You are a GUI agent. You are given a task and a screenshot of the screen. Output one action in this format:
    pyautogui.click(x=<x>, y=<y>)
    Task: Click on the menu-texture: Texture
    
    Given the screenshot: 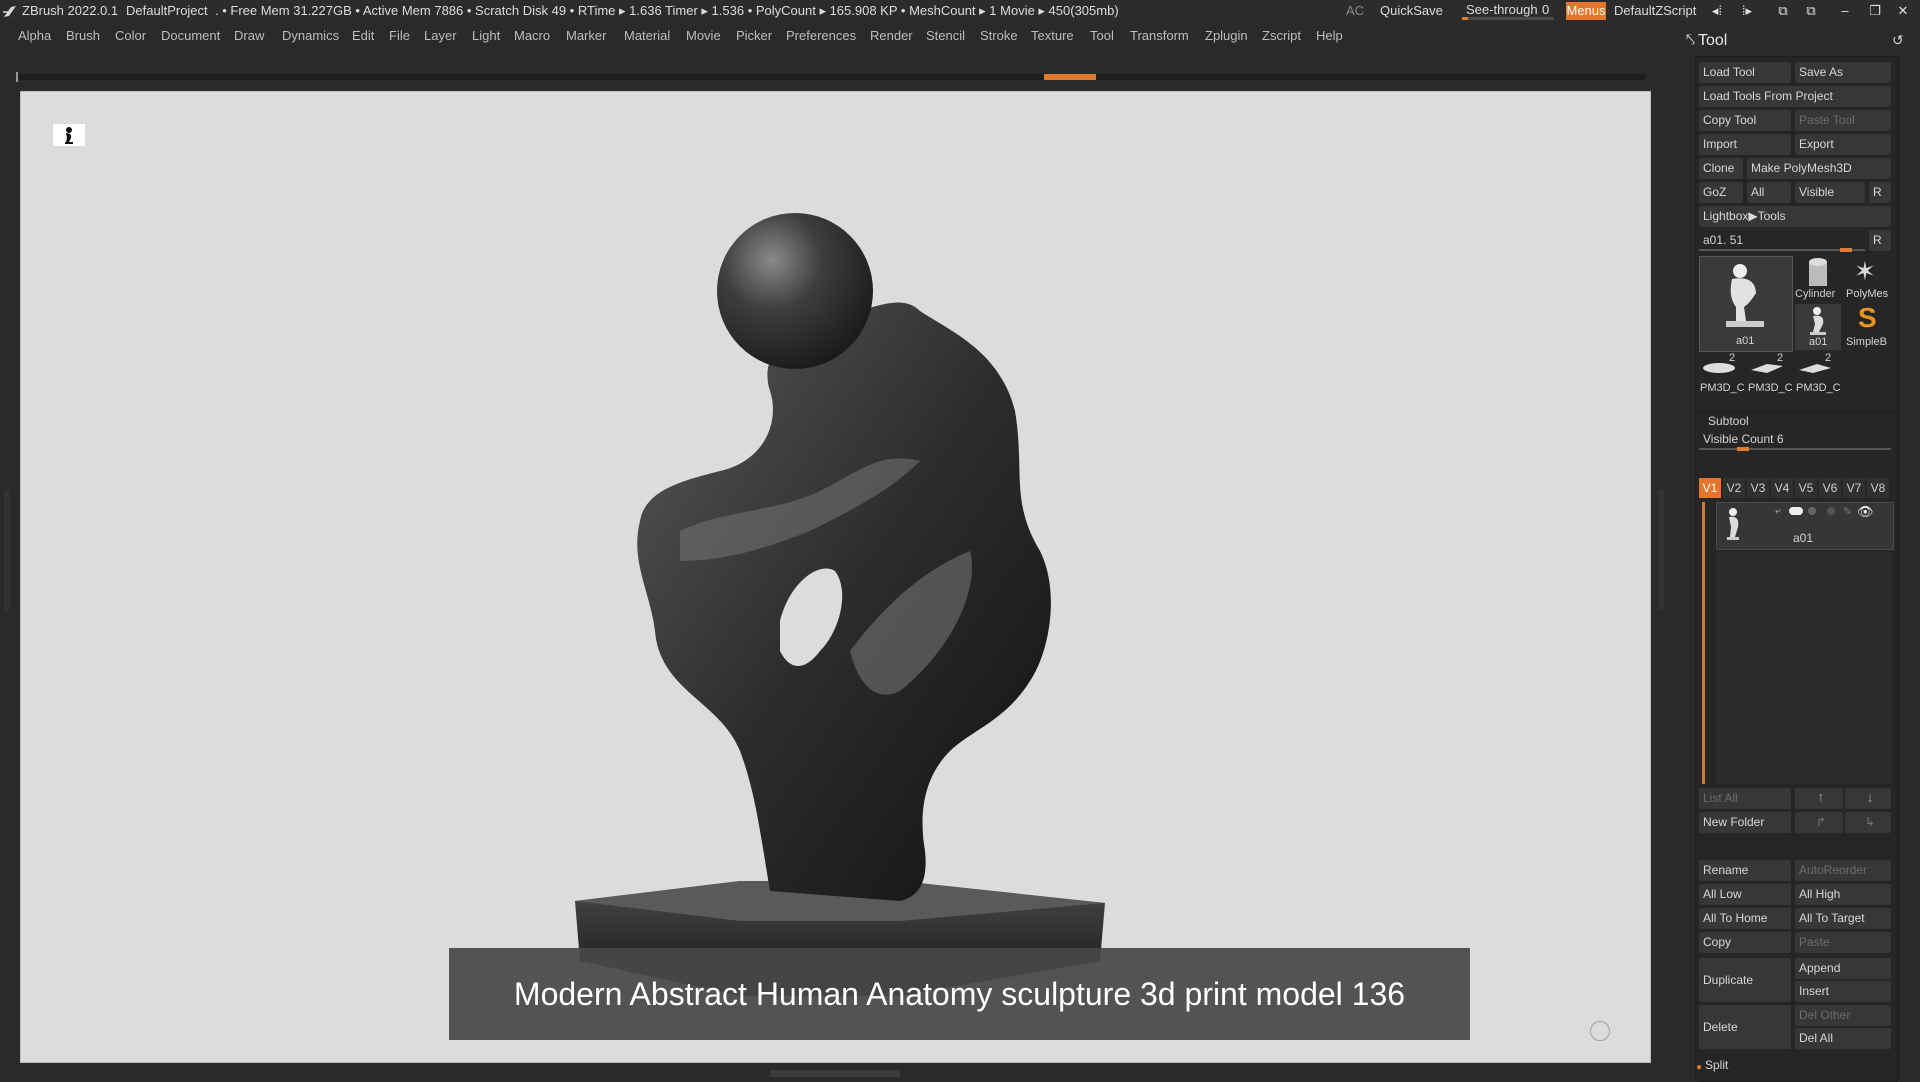 What is the action you would take?
    pyautogui.click(x=1052, y=35)
    